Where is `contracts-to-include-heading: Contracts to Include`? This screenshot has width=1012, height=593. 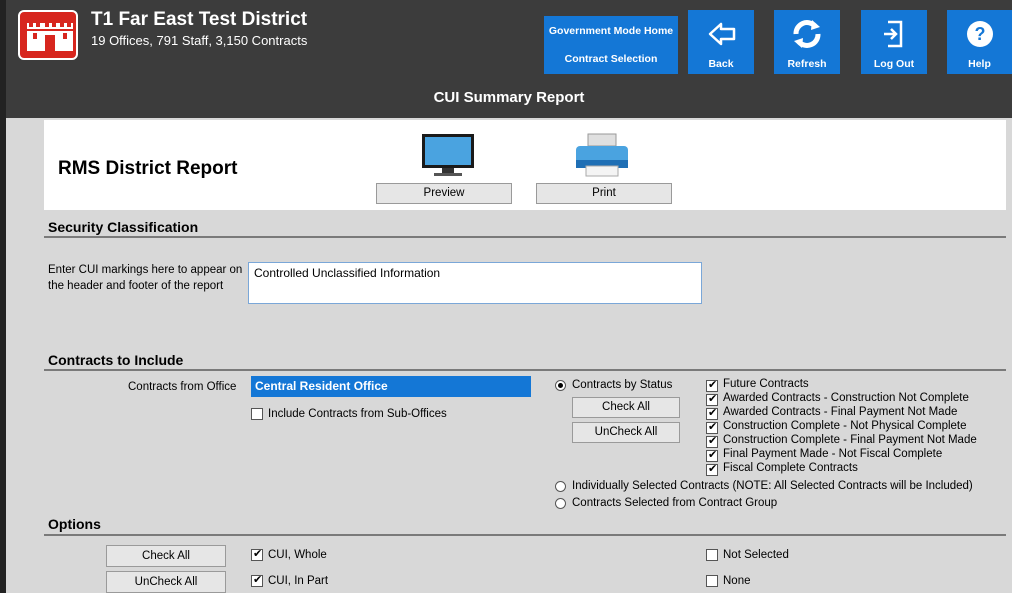
contracts-to-include-heading: Contracts to Include is located at coordinates (116, 360).